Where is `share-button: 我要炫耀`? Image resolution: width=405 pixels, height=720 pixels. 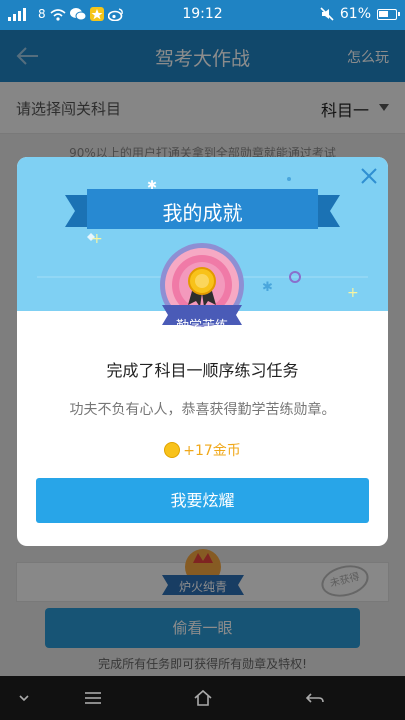
share-button: 我要炫耀 is located at coordinates (202, 500).